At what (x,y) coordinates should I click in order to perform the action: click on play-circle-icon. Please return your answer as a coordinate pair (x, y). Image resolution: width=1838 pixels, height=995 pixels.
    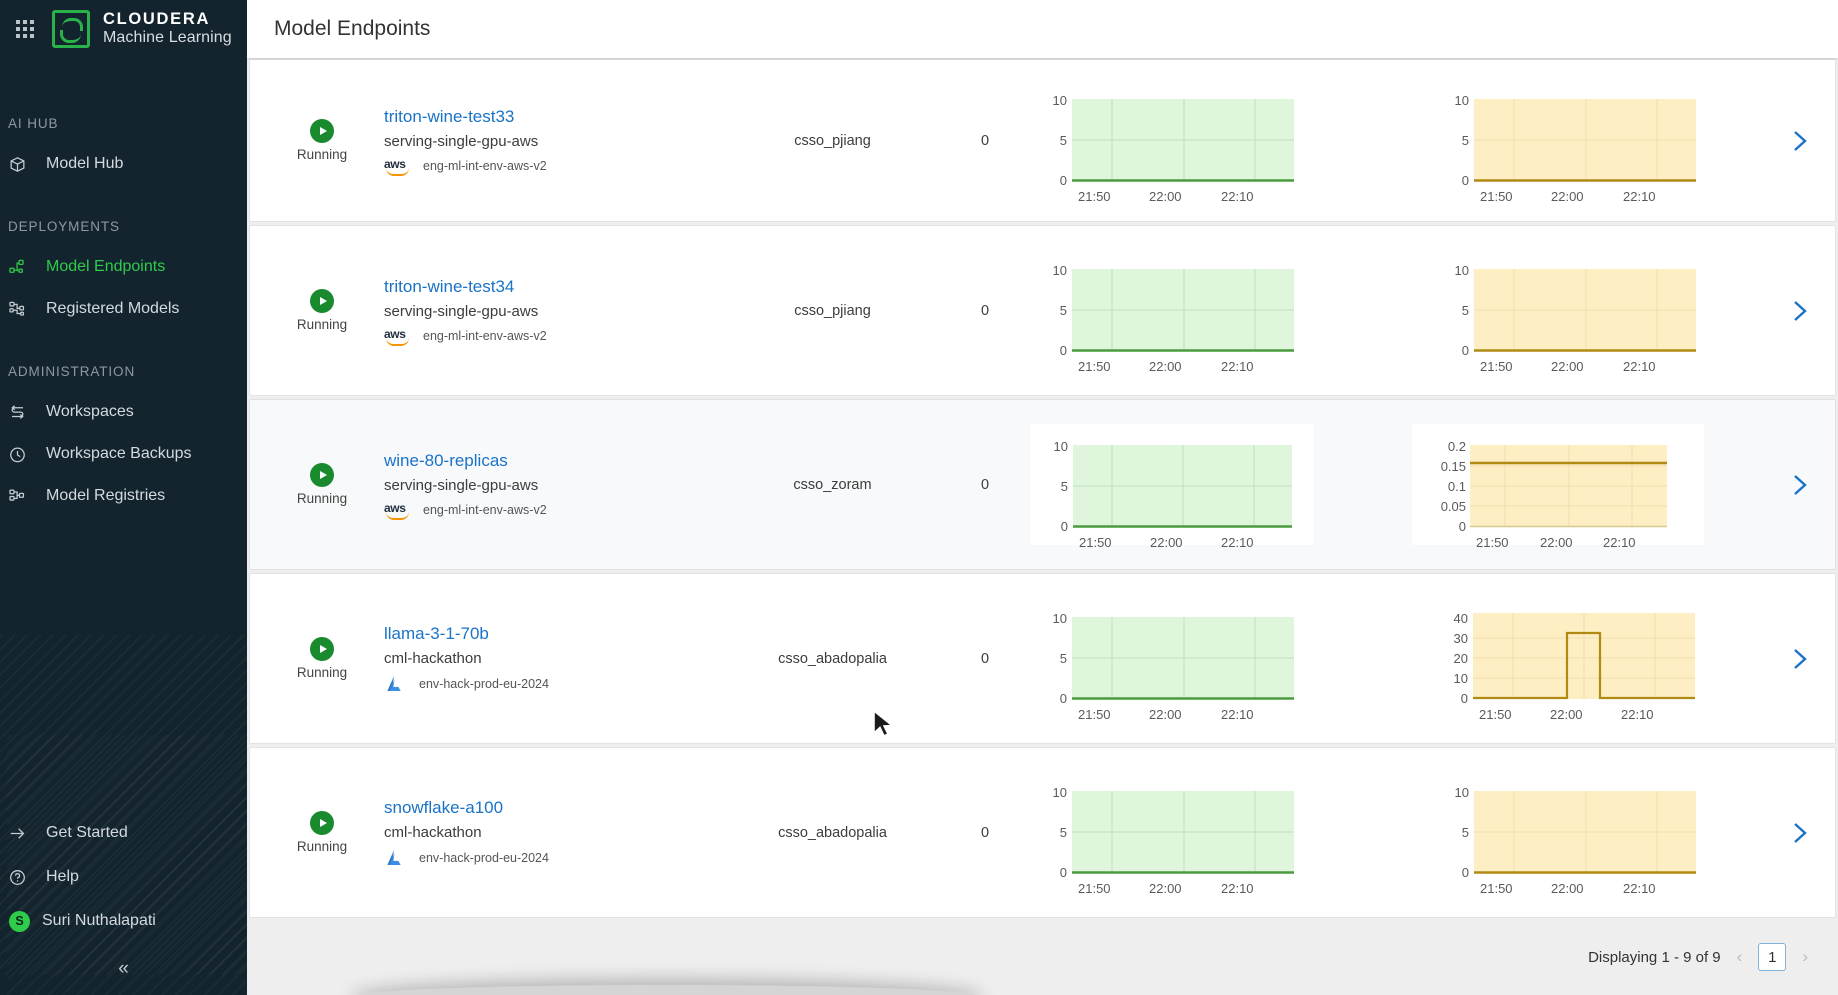
    Looking at the image, I should click on (322, 649).